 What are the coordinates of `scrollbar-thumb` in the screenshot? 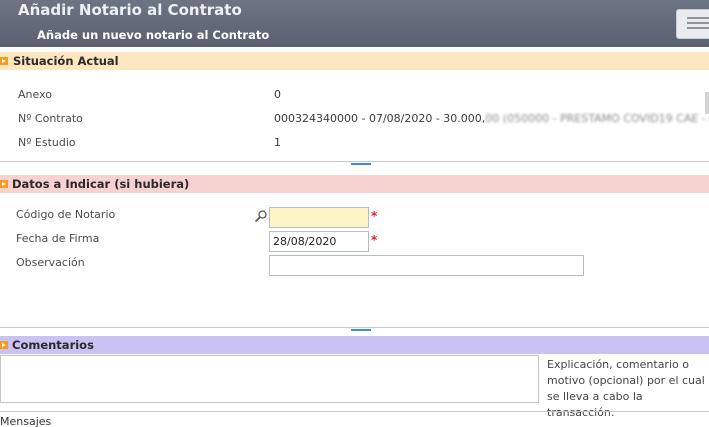 It's located at (707, 103).